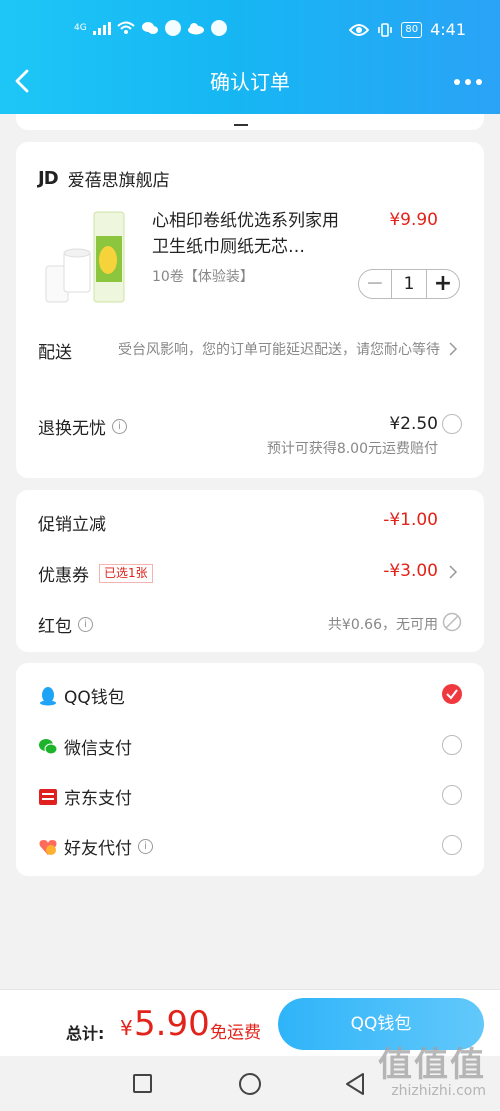  I want to click on total-currency: ¥, so click(126, 1028).